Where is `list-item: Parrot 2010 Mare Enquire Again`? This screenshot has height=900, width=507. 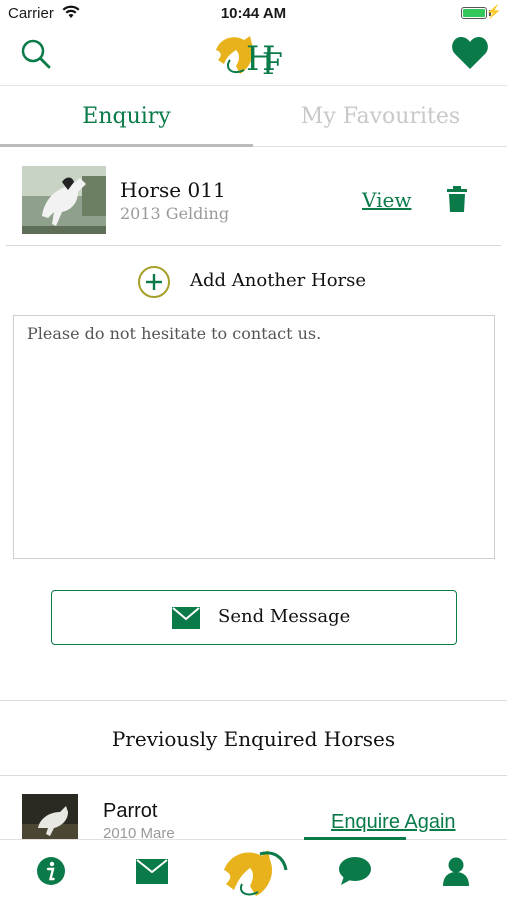
list-item: Parrot 2010 Mare Enquire Again is located at coordinates (253, 808).